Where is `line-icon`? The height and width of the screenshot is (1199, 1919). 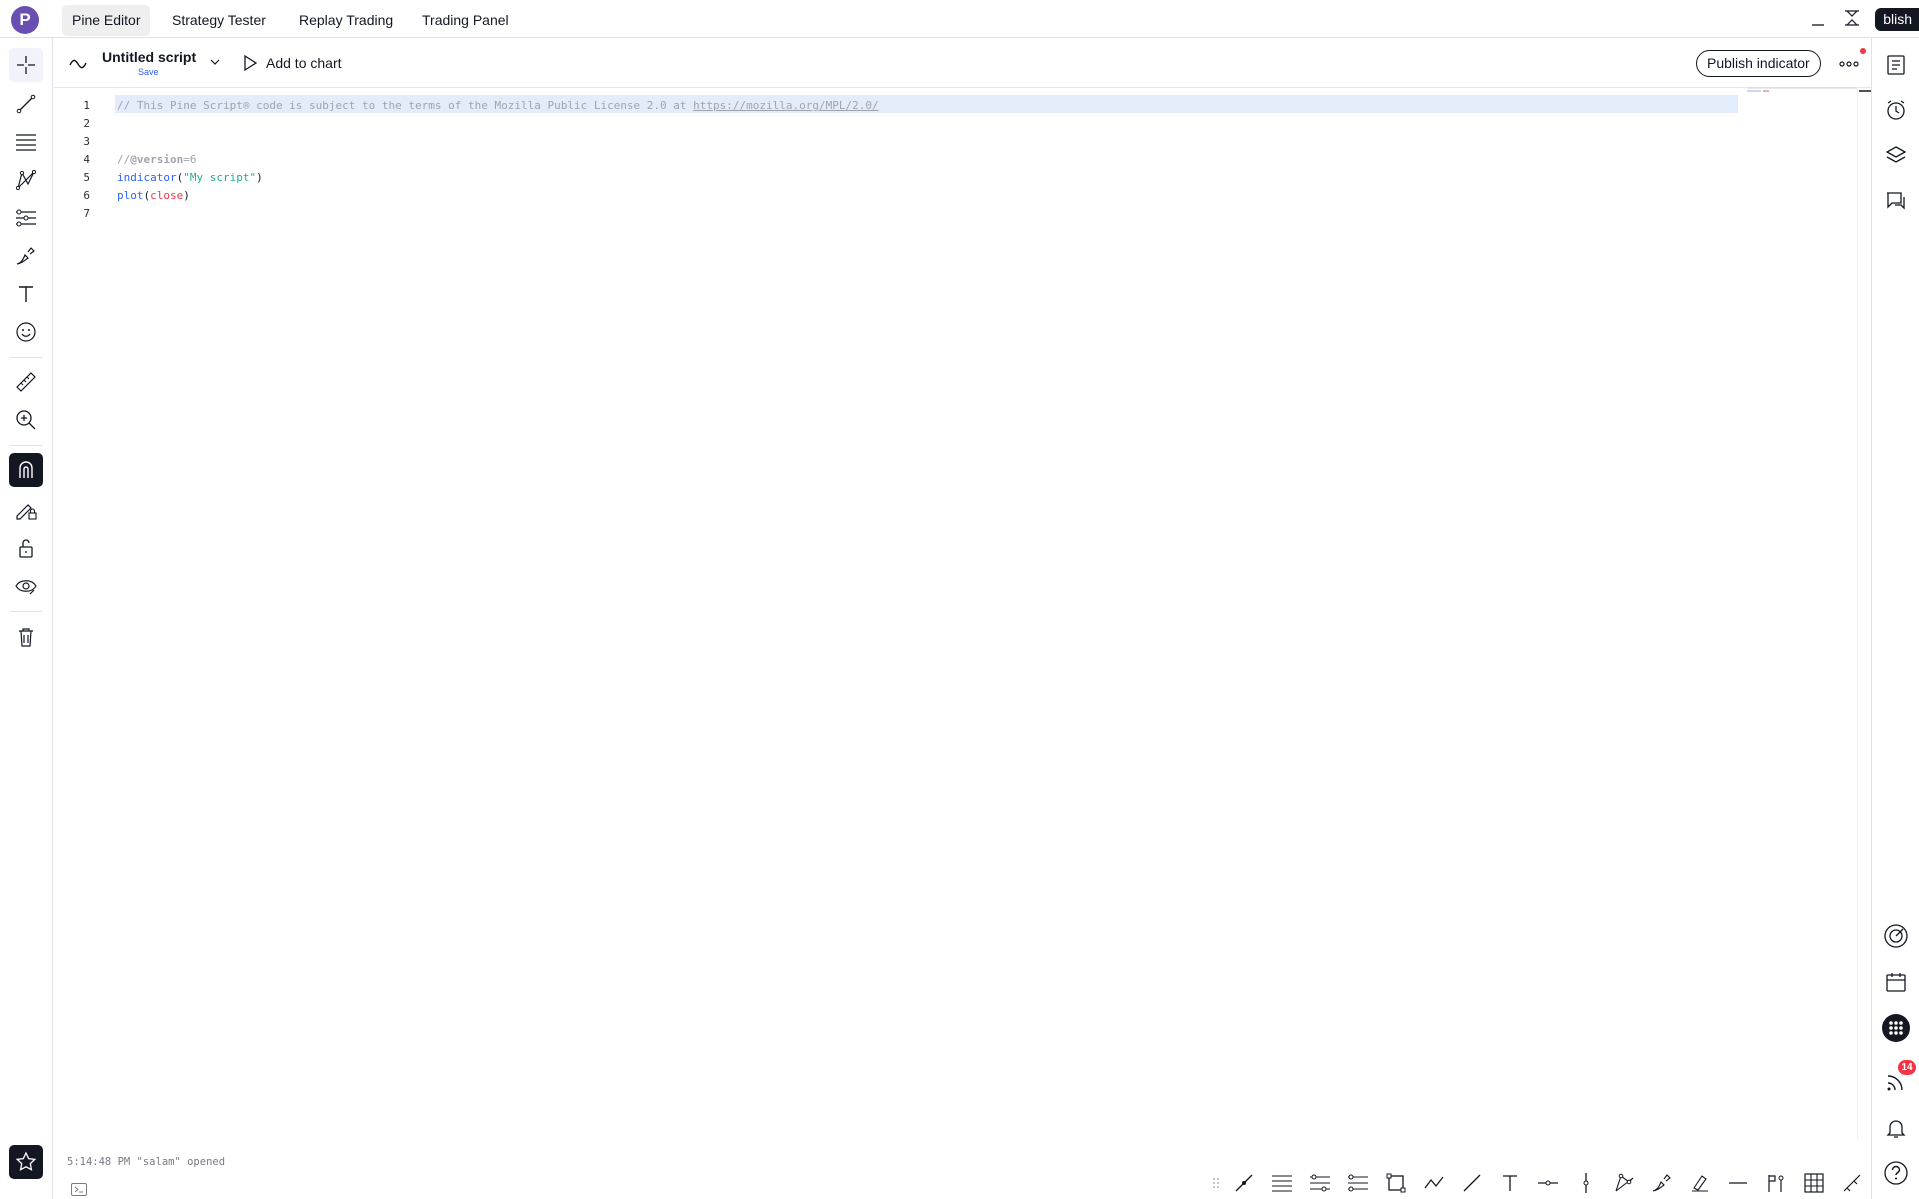
line-icon is located at coordinates (1472, 1183).